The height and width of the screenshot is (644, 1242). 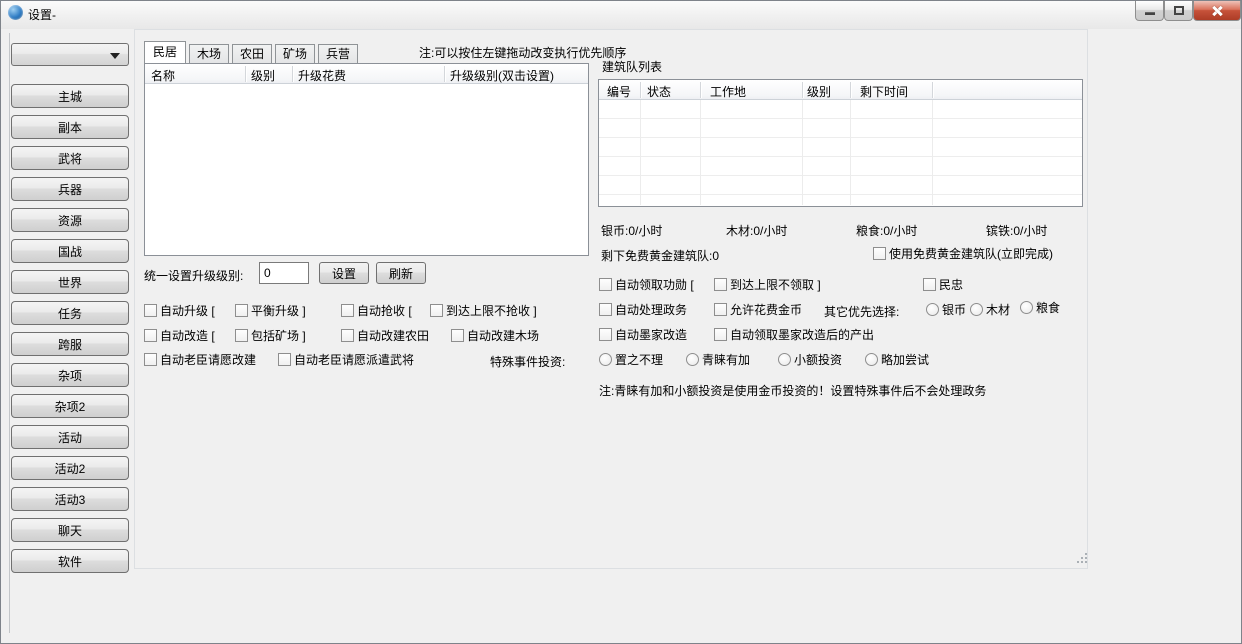 What do you see at coordinates (70, 468) in the screenshot?
I see `sidebar-item-activity2: 活动2` at bounding box center [70, 468].